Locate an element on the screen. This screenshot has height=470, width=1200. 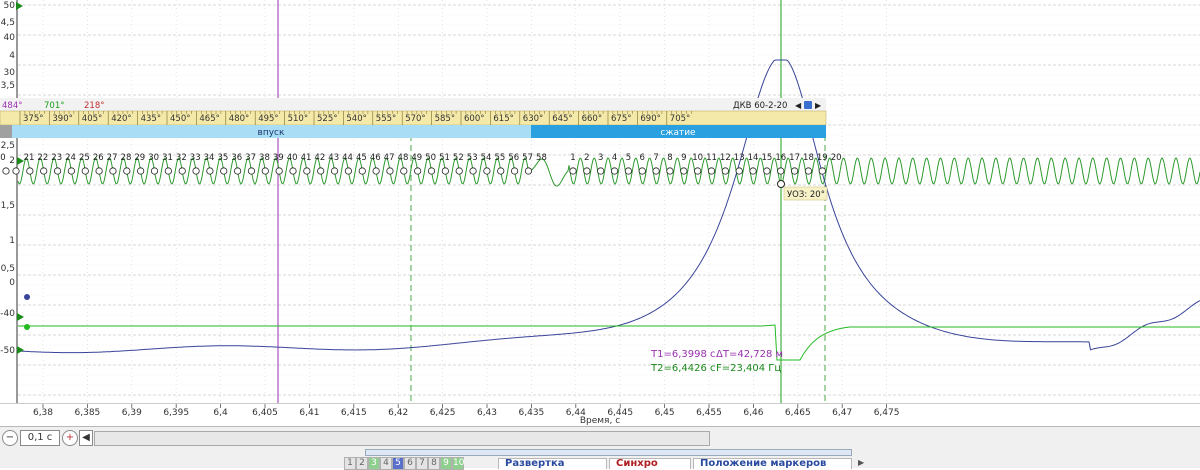
x-tick-label: 6,475 is located at coordinates (887, 413).